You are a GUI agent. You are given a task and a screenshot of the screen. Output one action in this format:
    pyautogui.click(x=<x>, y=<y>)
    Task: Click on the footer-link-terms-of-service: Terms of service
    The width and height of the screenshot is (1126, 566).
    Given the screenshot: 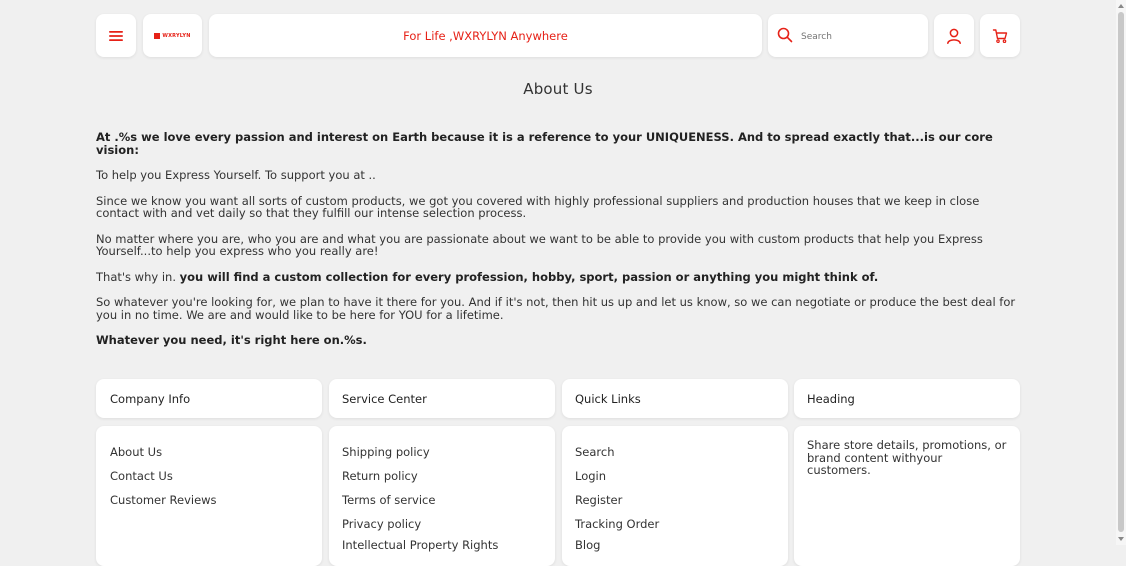 What is the action you would take?
    pyautogui.click(x=388, y=500)
    